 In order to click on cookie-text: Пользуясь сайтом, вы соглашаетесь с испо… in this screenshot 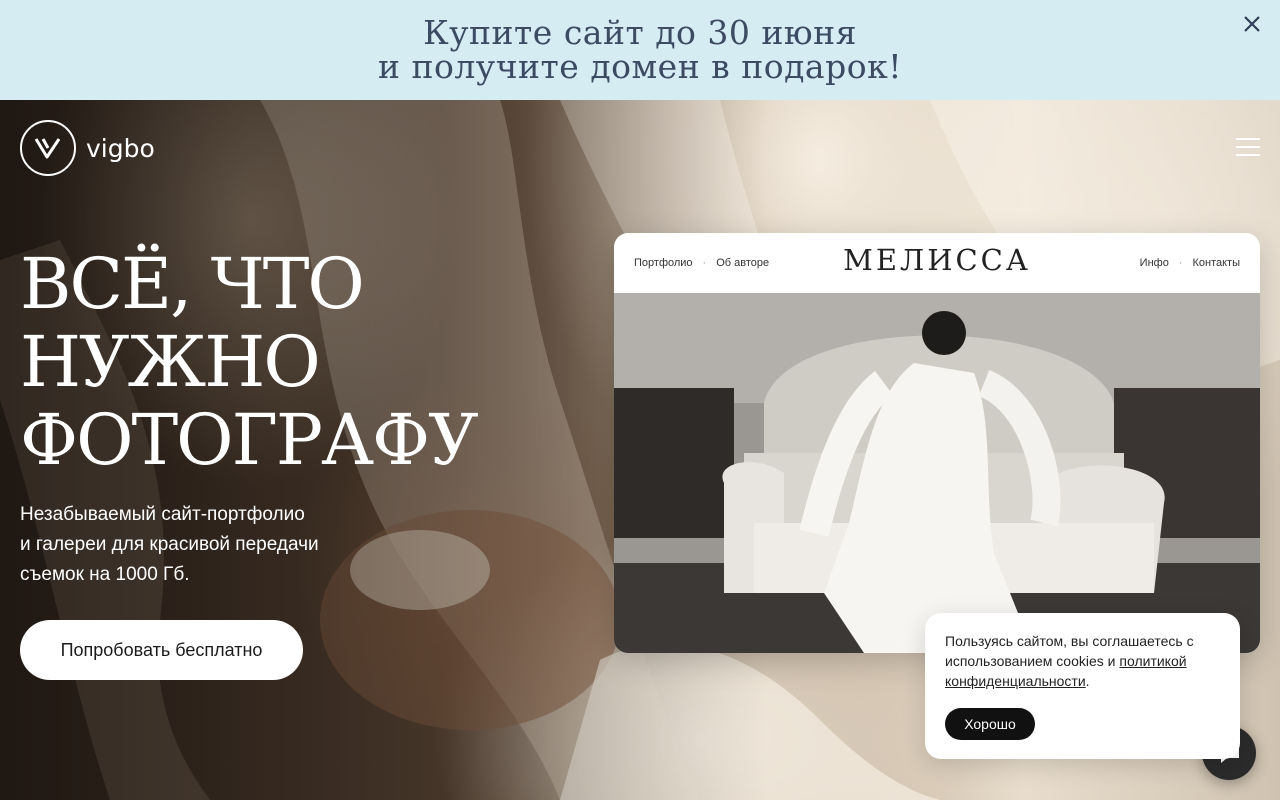, I will do `click(1082, 661)`.